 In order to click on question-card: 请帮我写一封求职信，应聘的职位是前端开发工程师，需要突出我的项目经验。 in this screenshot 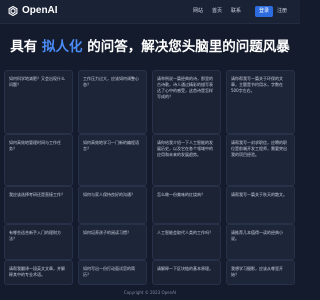, I will do `click(260, 160)`.